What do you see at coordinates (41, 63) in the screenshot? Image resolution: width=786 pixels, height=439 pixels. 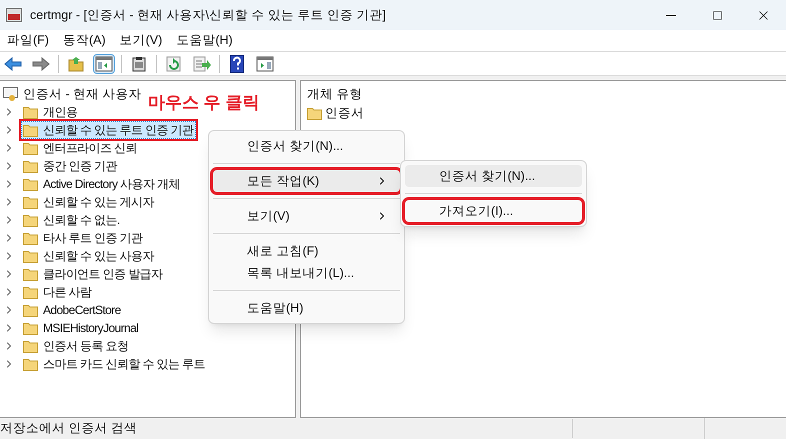 I see `forward-arrow-icon` at bounding box center [41, 63].